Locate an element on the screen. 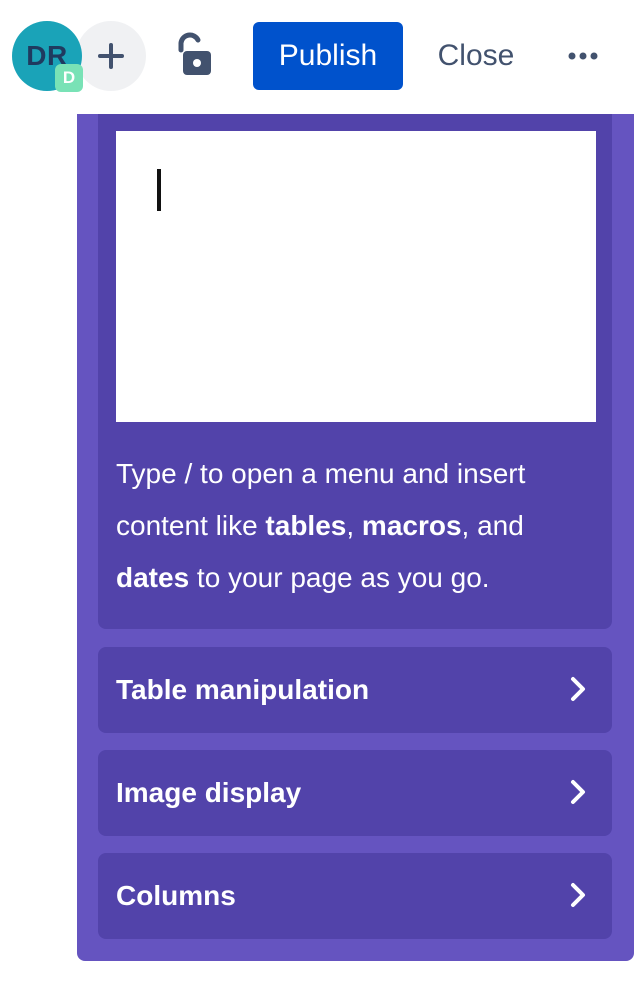 The height and width of the screenshot is (998, 643). add-collaborator-button is located at coordinates (111, 56).